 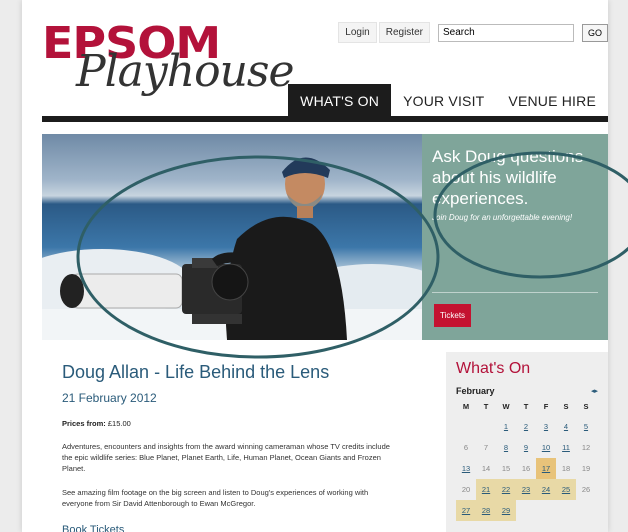 What do you see at coordinates (443, 101) in the screenshot?
I see `nav-your-visit: YOUR VISIT` at bounding box center [443, 101].